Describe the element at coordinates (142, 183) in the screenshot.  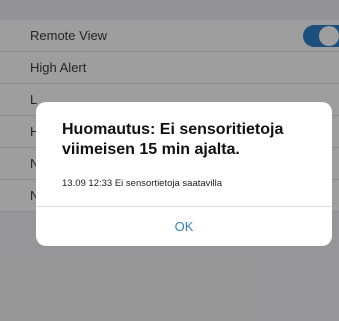
I see `alert-message: 13.09 12:33 Ei sensortietoja saatavilla` at that location.